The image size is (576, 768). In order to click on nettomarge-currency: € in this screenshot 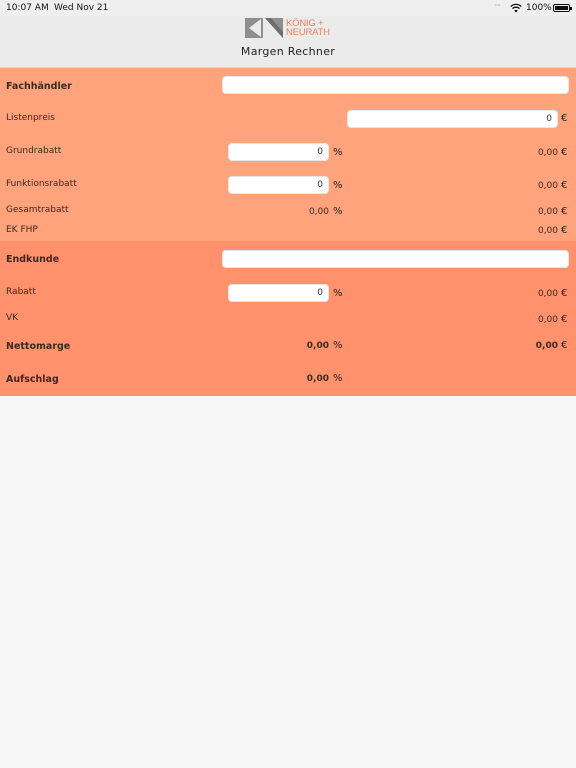, I will do `click(564, 345)`.